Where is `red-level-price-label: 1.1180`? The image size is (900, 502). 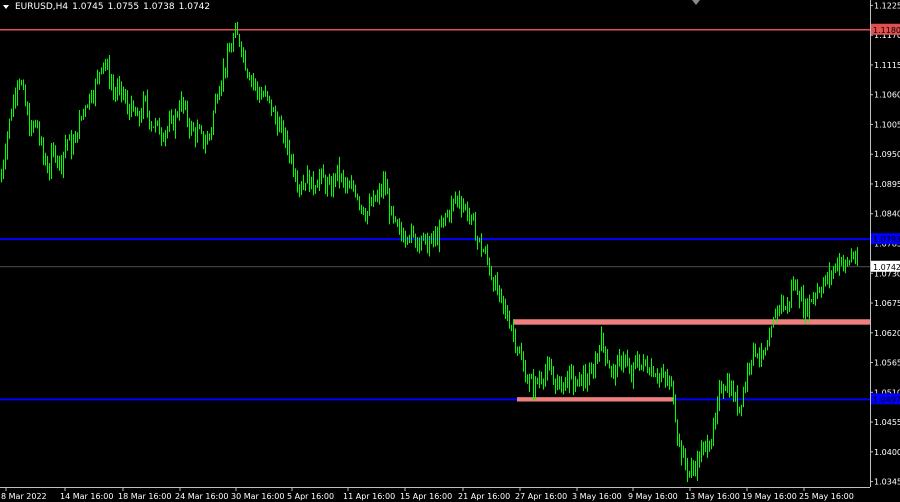 red-level-price-label: 1.1180 is located at coordinates (886, 30).